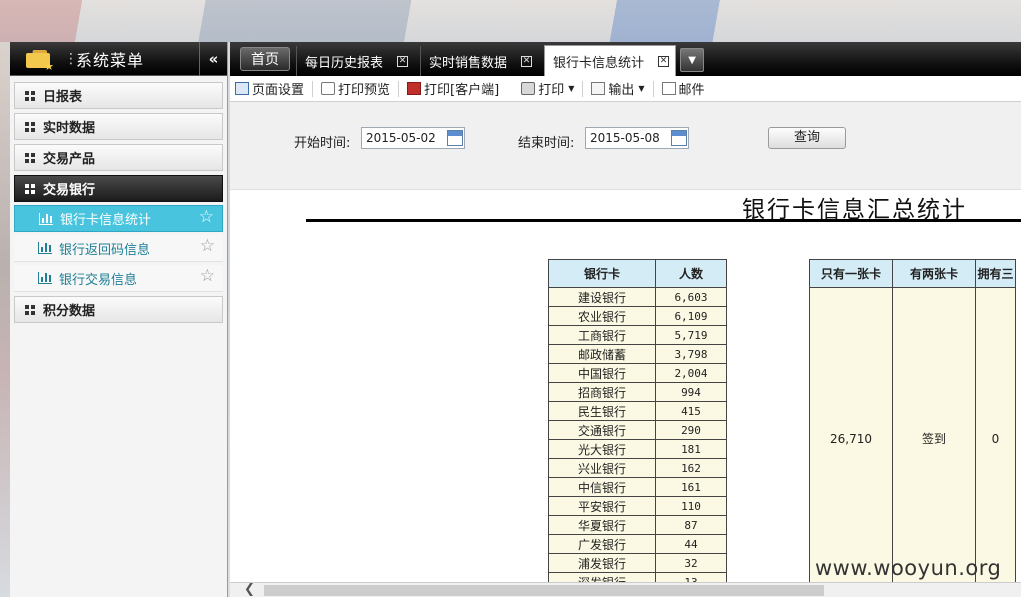 The image size is (1021, 597). I want to click on table-row: 邮政储蓄 3,798, so click(637, 354).